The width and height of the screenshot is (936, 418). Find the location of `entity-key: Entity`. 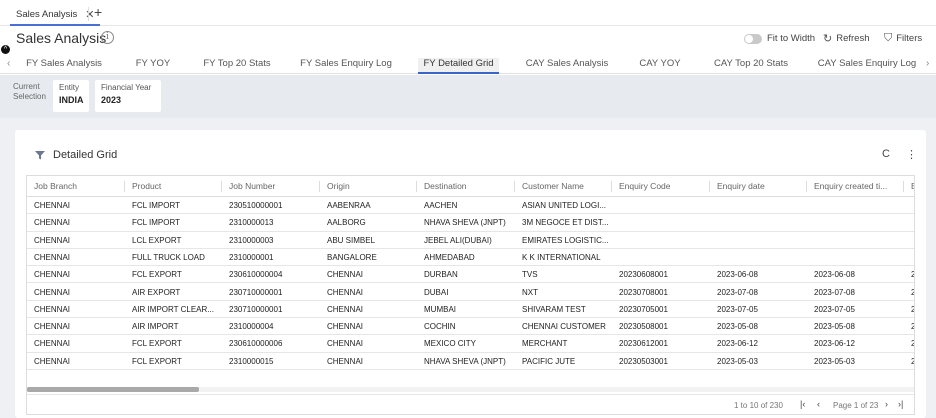

entity-key: Entity is located at coordinates (69, 87).